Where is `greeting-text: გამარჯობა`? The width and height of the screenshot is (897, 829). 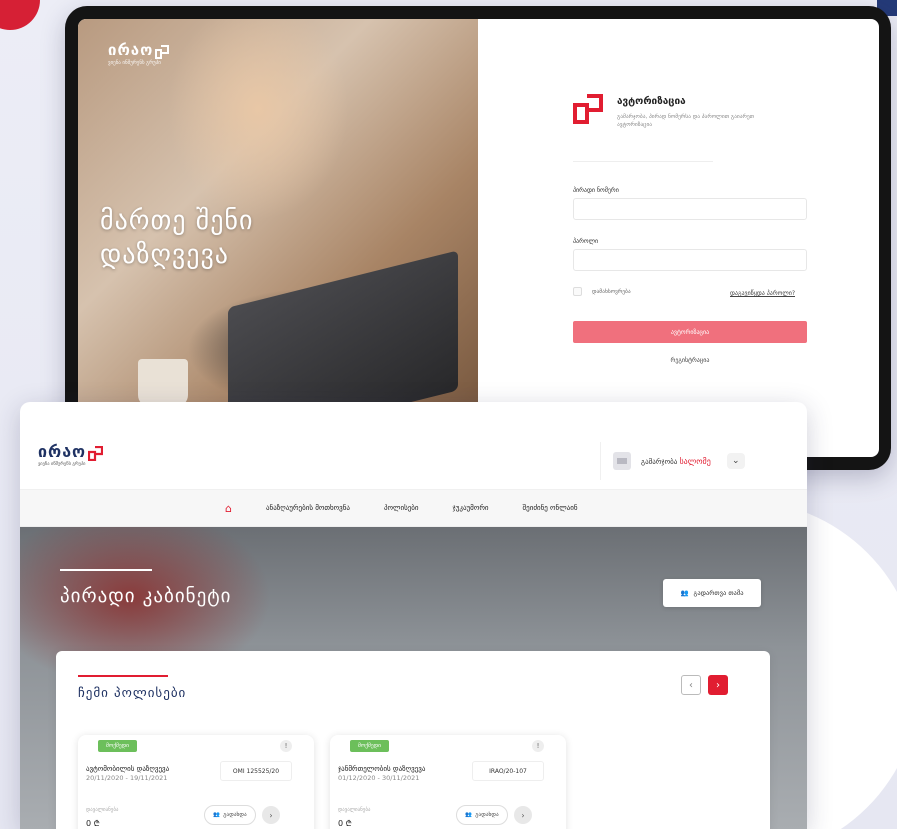
greeting-text: გამარჯობა is located at coordinates (659, 461).